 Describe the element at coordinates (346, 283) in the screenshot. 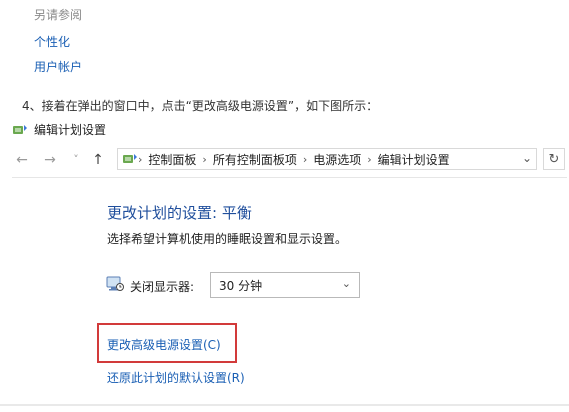

I see `chevron-down-icon: ⌄` at that location.